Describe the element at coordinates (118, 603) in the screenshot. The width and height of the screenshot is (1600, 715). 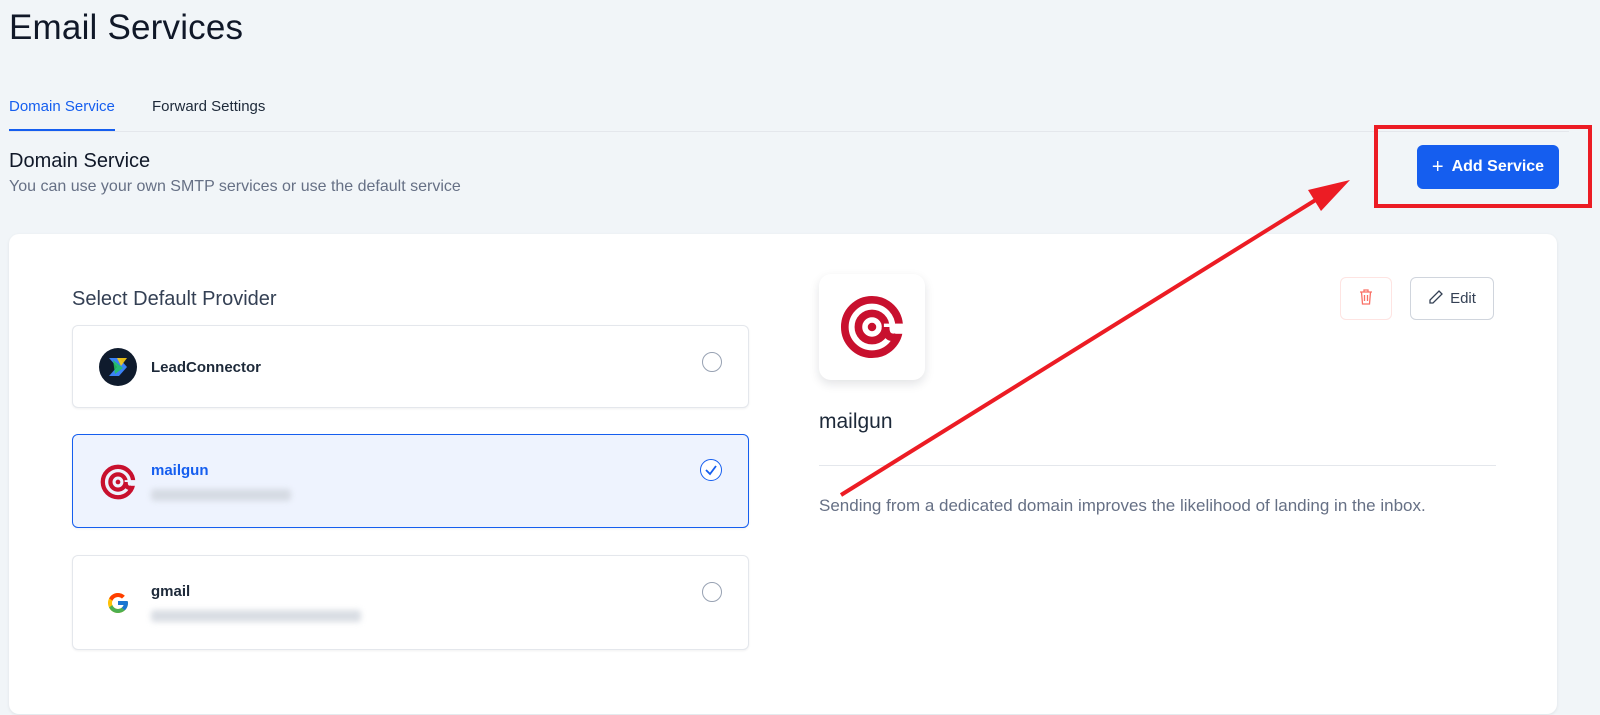
I see `google-logo` at that location.